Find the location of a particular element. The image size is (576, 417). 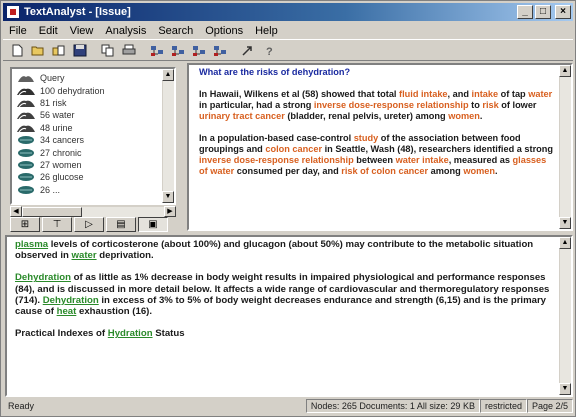

tab-query: ▤ is located at coordinates (121, 224).